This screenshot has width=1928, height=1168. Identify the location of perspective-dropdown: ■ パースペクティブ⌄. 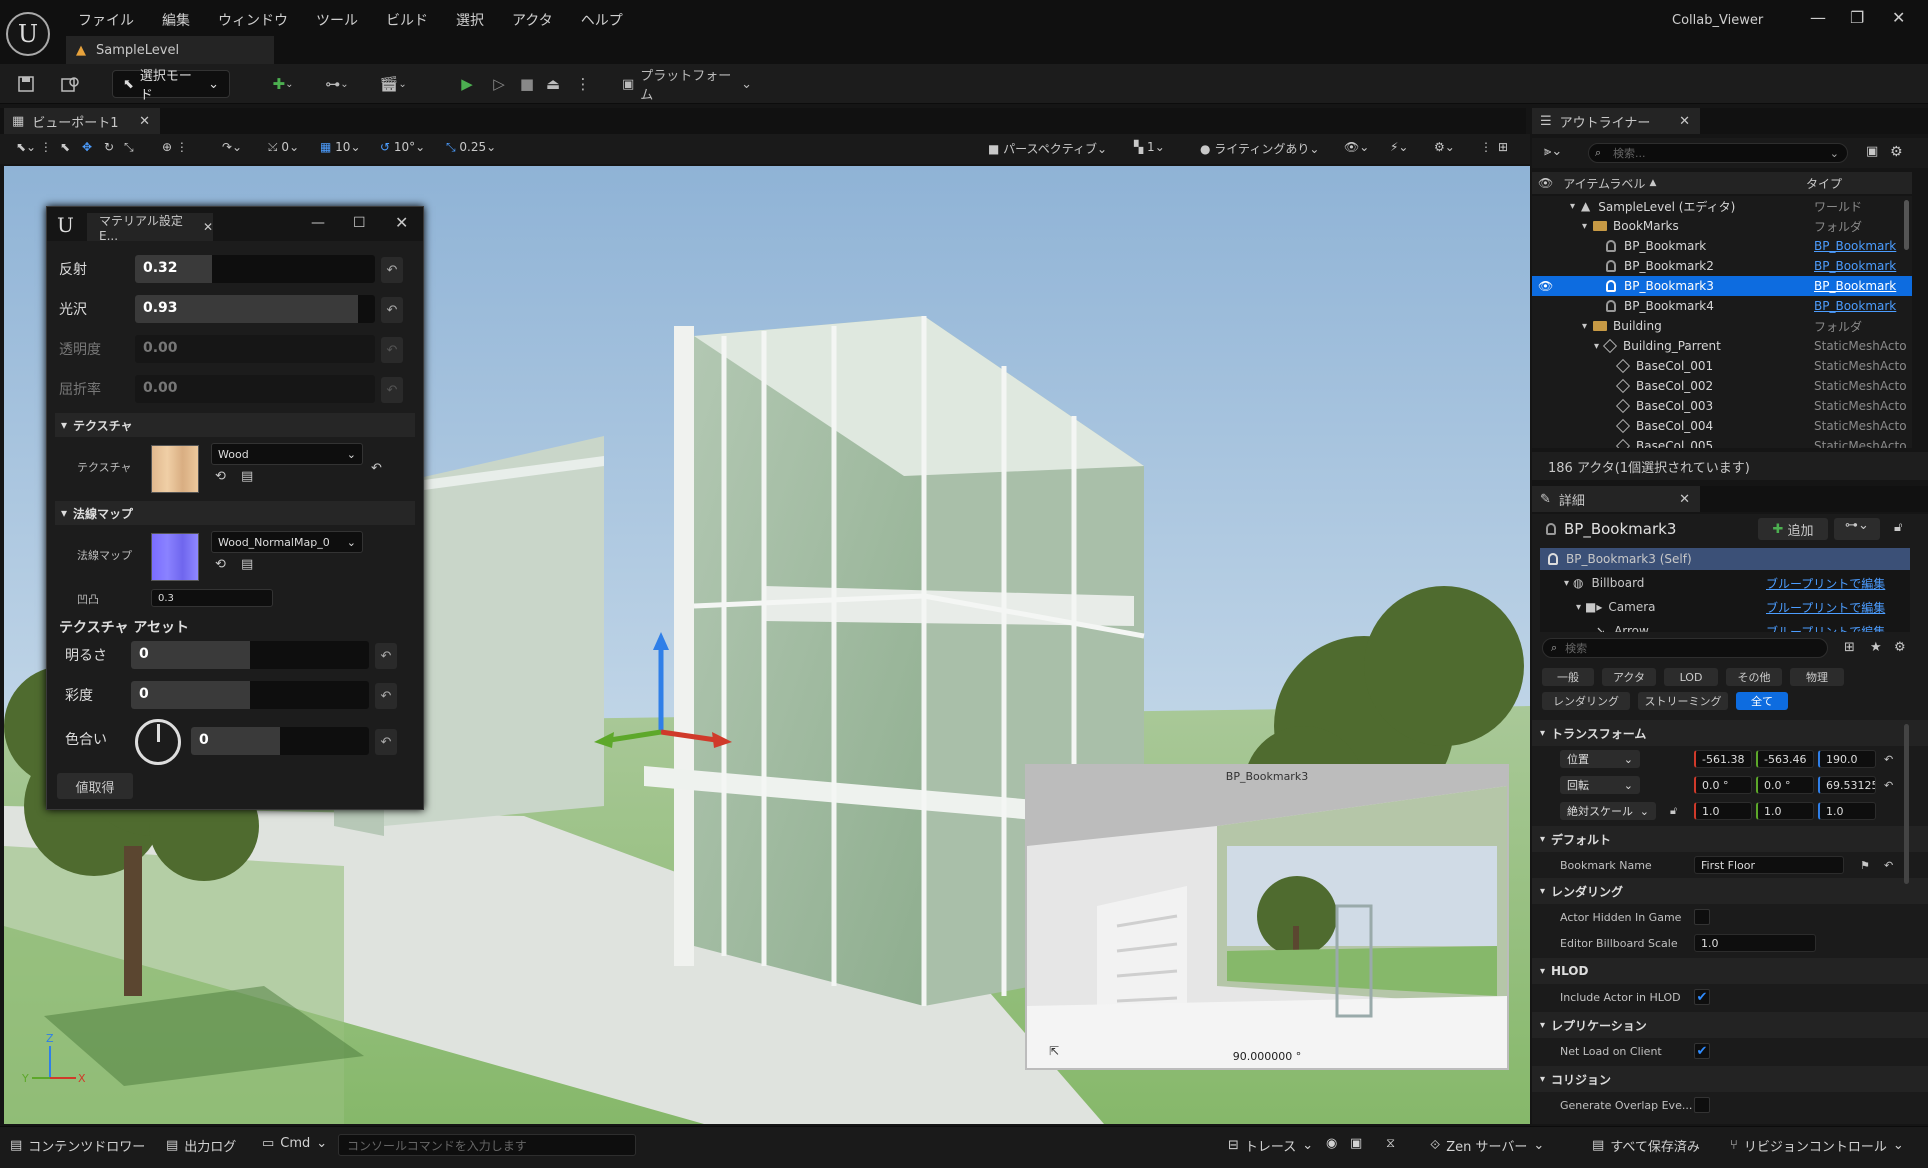
(1047, 148).